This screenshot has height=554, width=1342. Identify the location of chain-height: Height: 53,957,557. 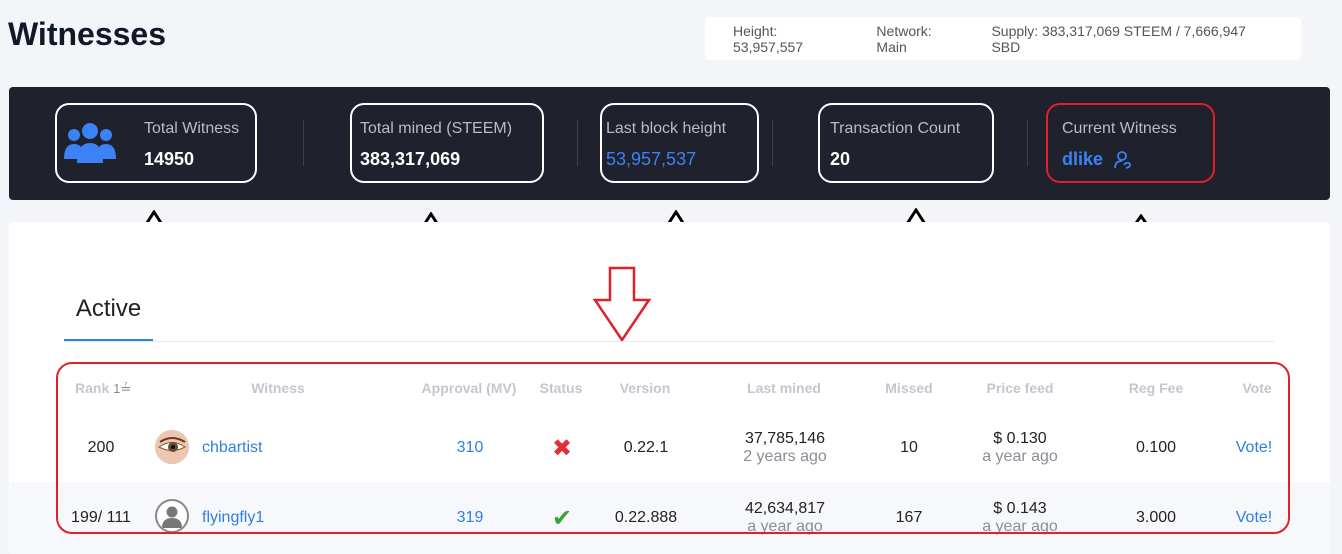
(768, 38).